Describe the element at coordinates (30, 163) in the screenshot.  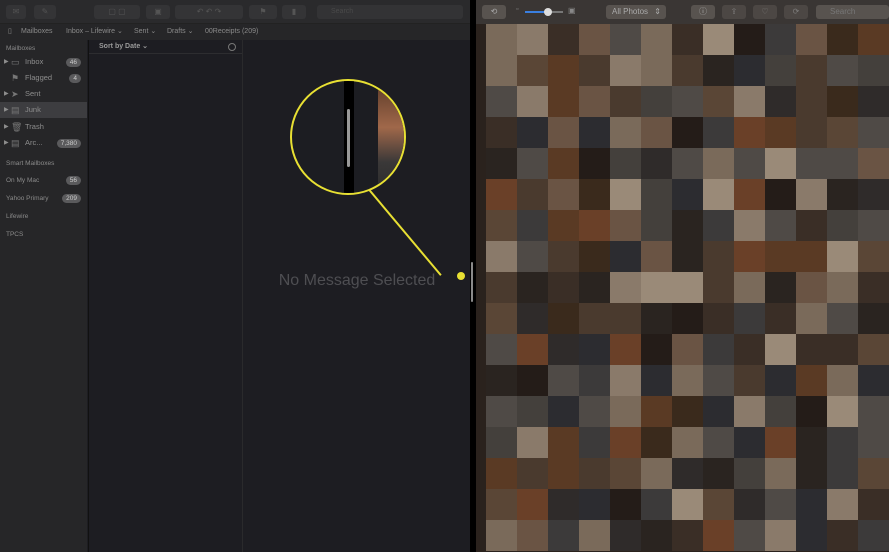
I see `section-smart-mailboxes: Smart Mailboxes` at that location.